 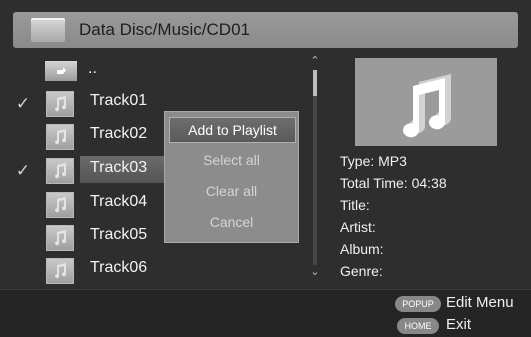 I want to click on info-total-time: Total Time: 04:38, so click(x=393, y=183).